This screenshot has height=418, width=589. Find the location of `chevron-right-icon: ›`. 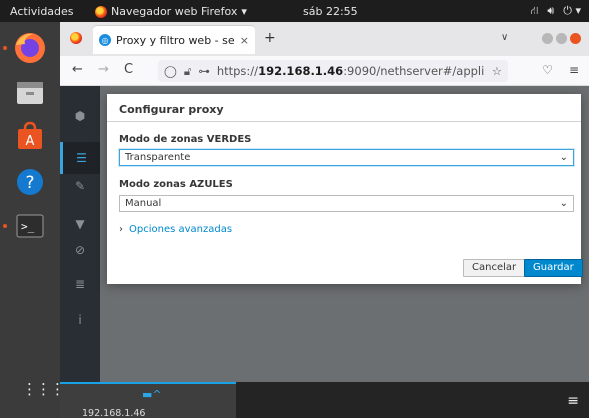

chevron-right-icon: › is located at coordinates (121, 229).